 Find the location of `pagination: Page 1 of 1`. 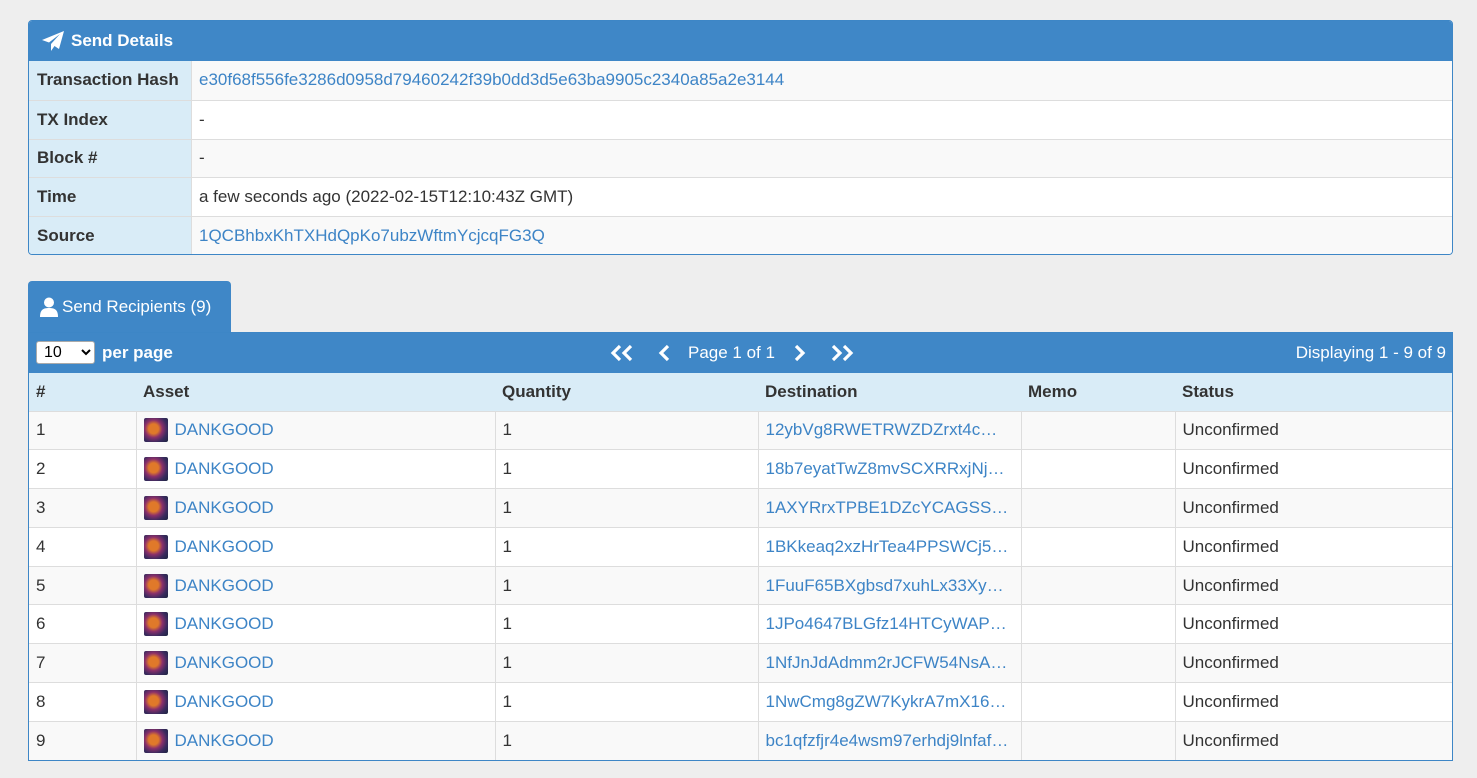

pagination: Page 1 of 1 is located at coordinates (732, 353).